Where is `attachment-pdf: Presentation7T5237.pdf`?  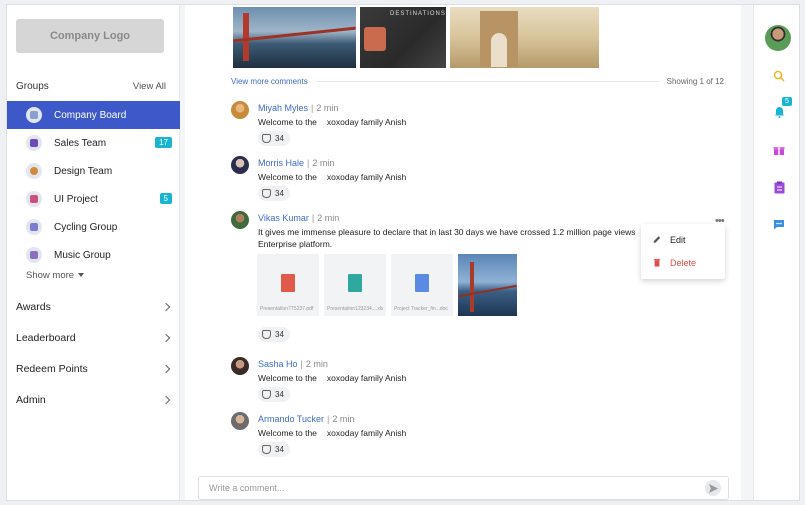
attachment-pdf: Presentation7T5237.pdf is located at coordinates (288, 285).